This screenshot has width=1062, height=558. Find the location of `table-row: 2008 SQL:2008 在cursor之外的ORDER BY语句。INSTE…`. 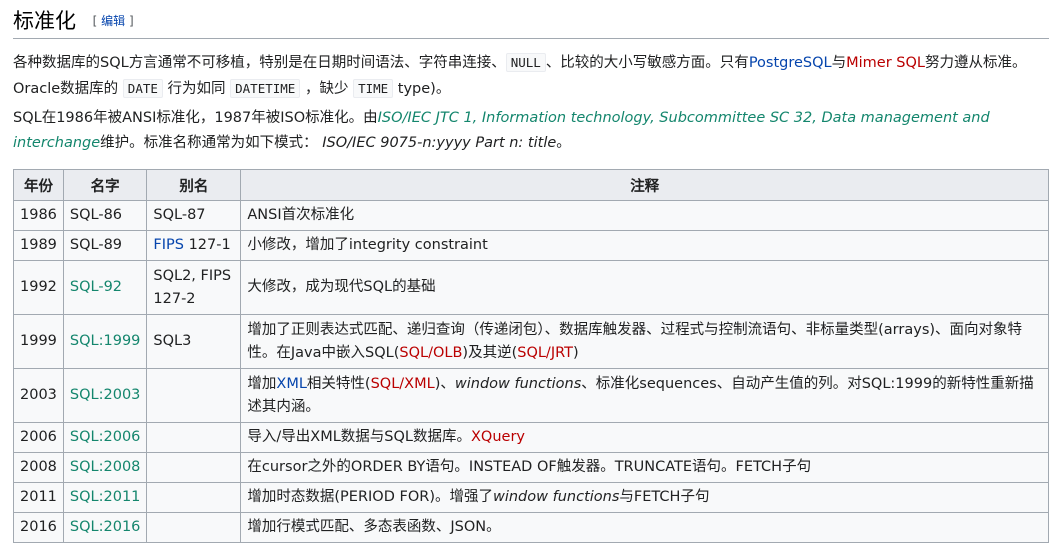

table-row: 2008 SQL:2008 在cursor之外的ORDER BY语句。INSTE… is located at coordinates (531, 467).